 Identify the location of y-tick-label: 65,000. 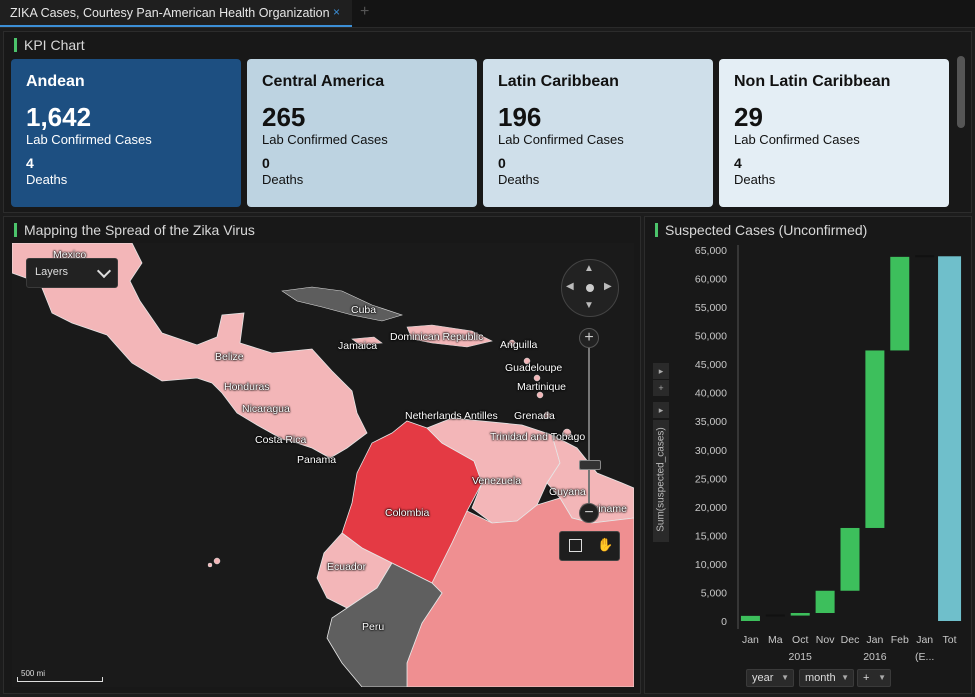
(711, 251).